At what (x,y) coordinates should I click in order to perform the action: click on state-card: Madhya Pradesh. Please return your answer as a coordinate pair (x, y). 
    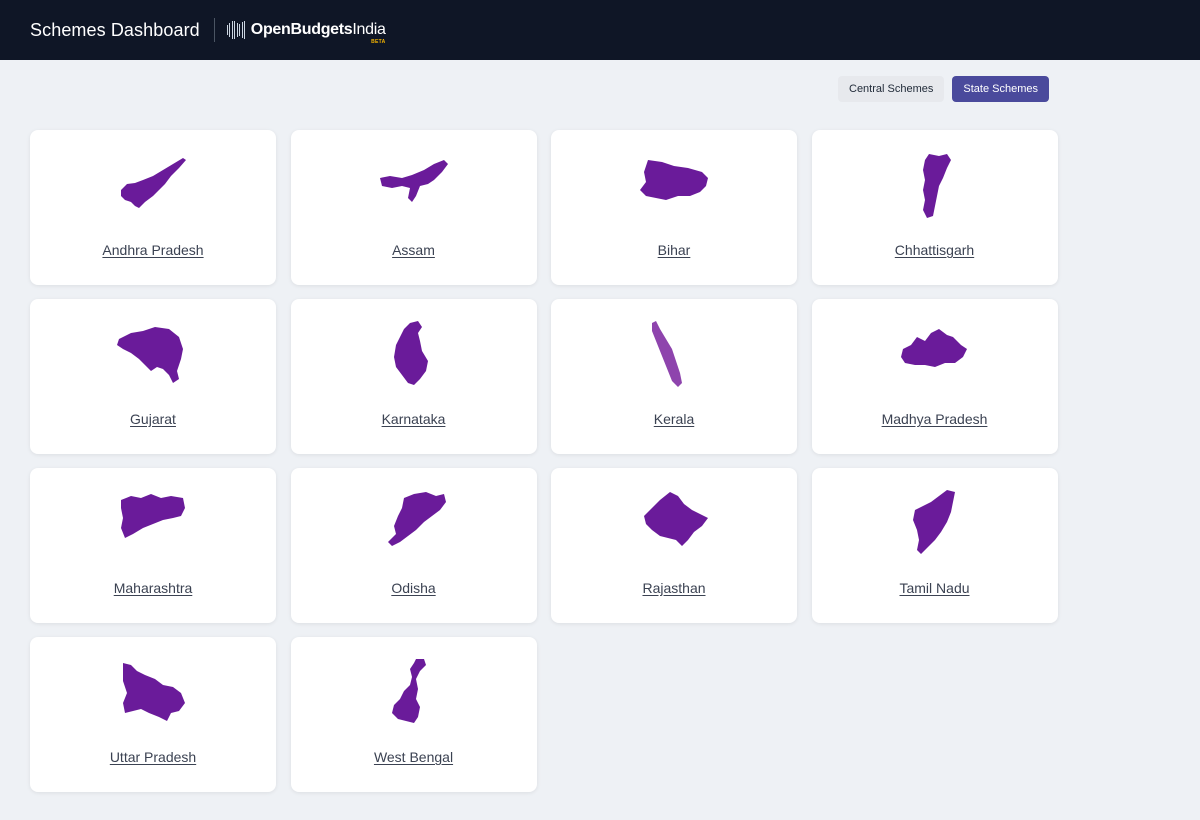
    Looking at the image, I should click on (934, 376).